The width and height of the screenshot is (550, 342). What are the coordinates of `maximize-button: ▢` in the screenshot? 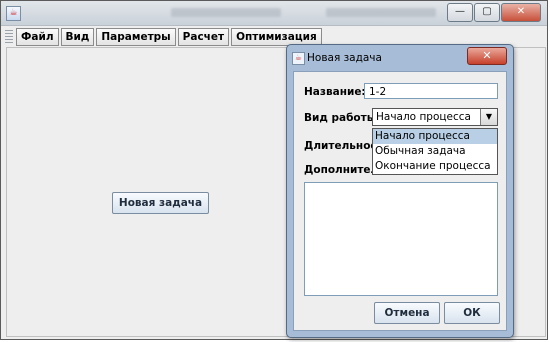 It's located at (487, 12).